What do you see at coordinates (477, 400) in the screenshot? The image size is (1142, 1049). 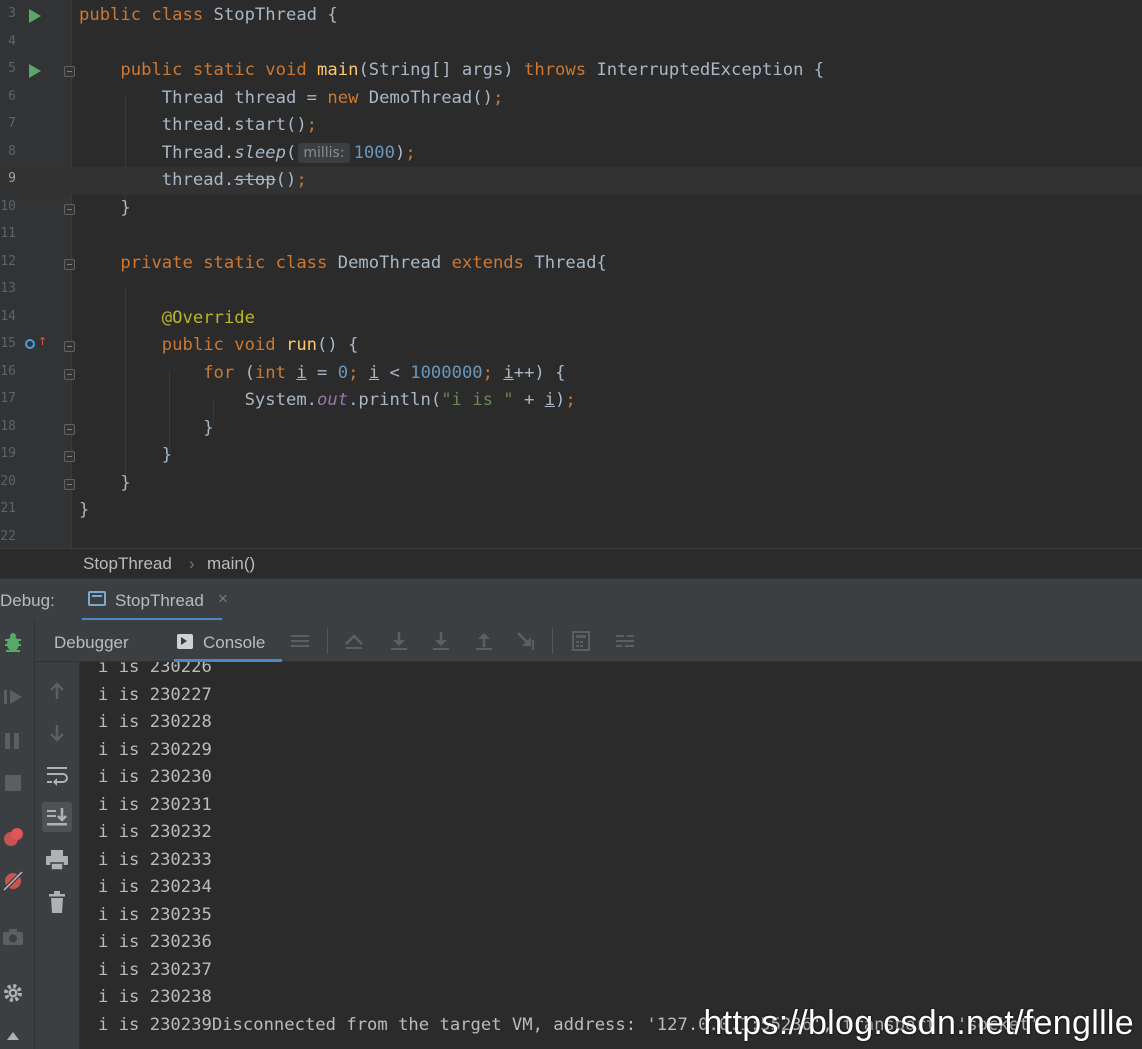 I see `string-literal: "i is "` at bounding box center [477, 400].